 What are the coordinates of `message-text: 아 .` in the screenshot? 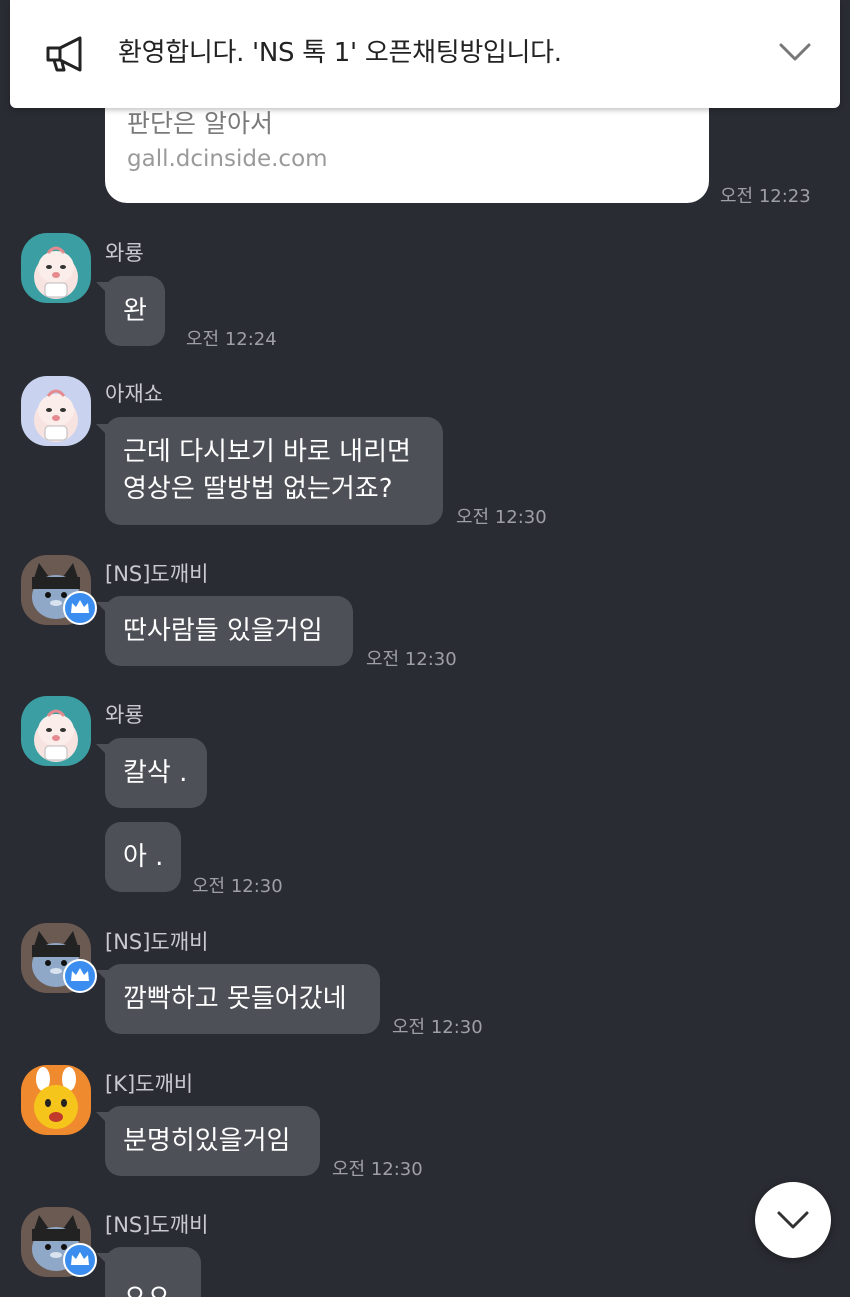 It's located at (143, 857).